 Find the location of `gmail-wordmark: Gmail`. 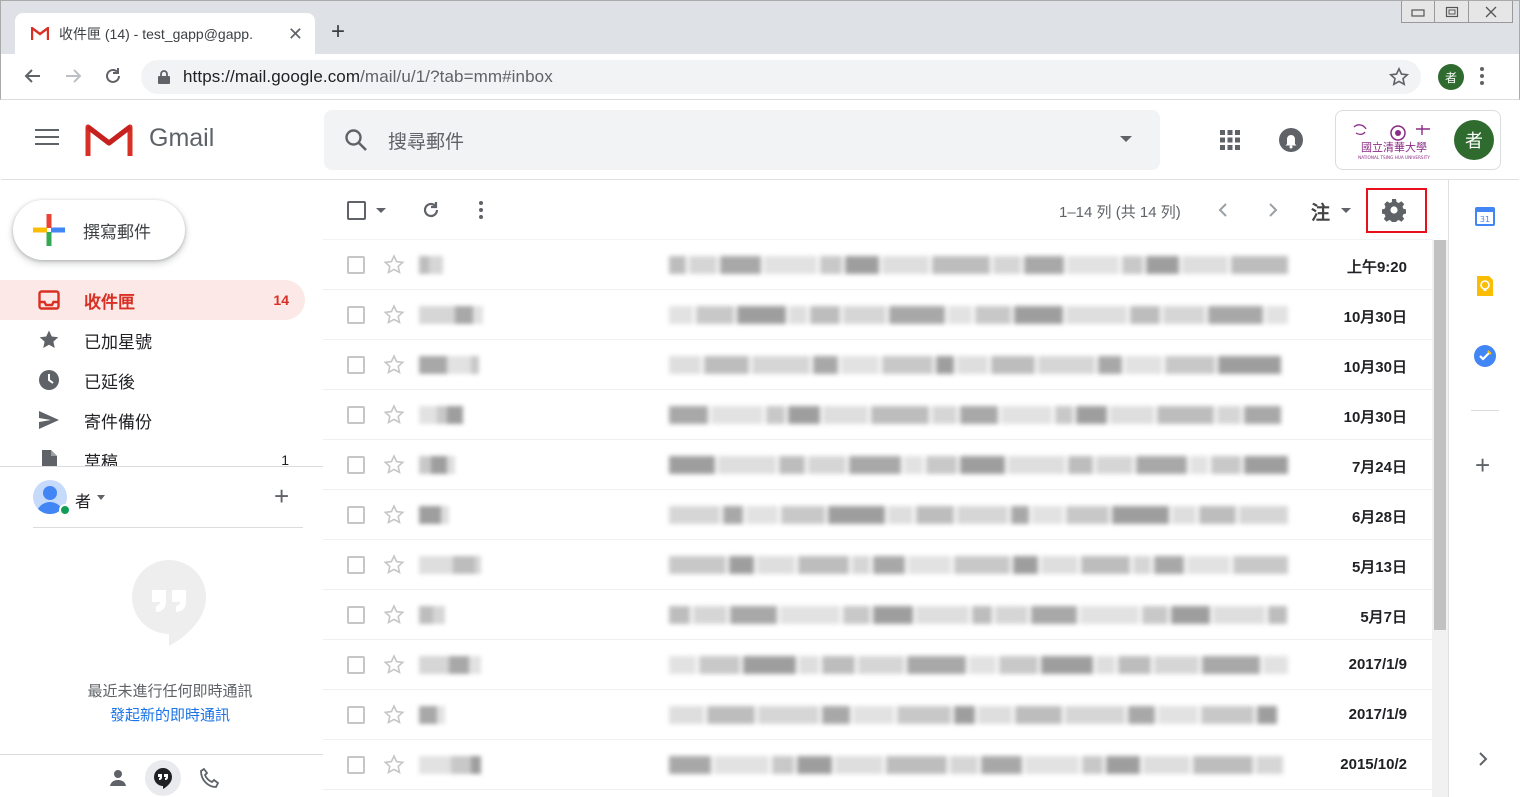

gmail-wordmark: Gmail is located at coordinates (181, 138).